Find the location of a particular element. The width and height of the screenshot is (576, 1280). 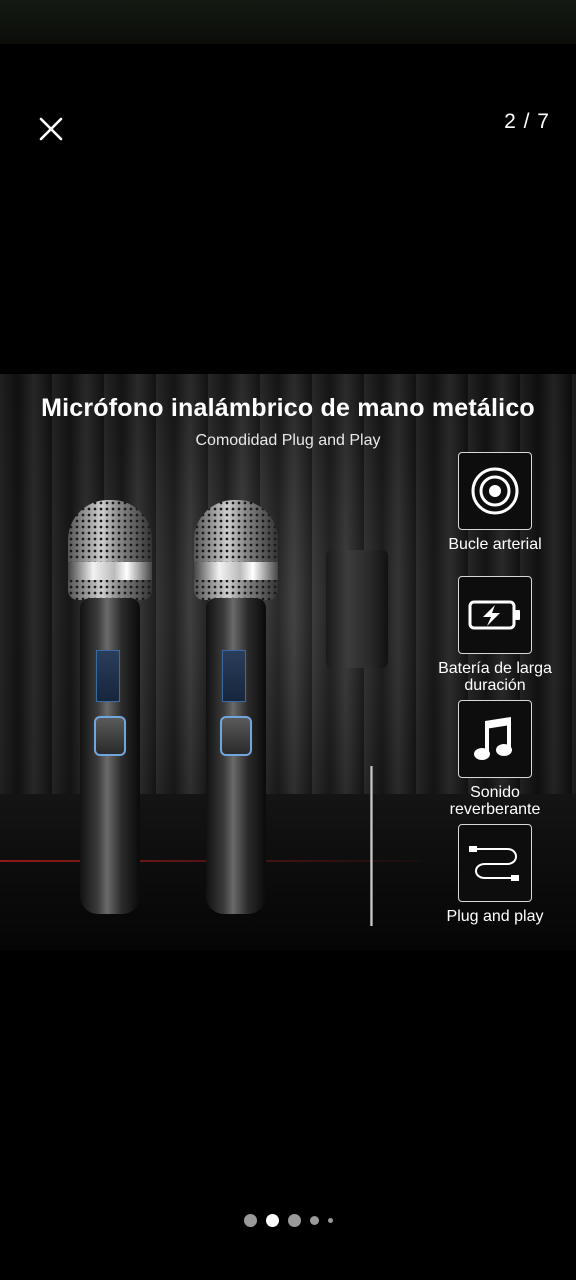

music-note-icon is located at coordinates (493, 738).